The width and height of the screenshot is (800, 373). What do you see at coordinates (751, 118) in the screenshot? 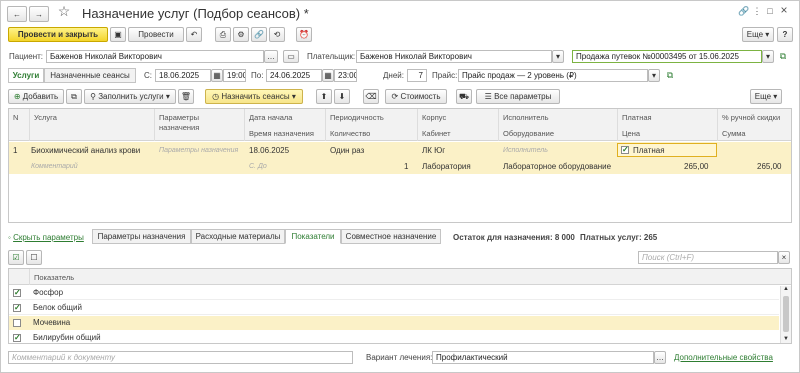
I see `col-manual-discount: % ручной скидки` at bounding box center [751, 118].